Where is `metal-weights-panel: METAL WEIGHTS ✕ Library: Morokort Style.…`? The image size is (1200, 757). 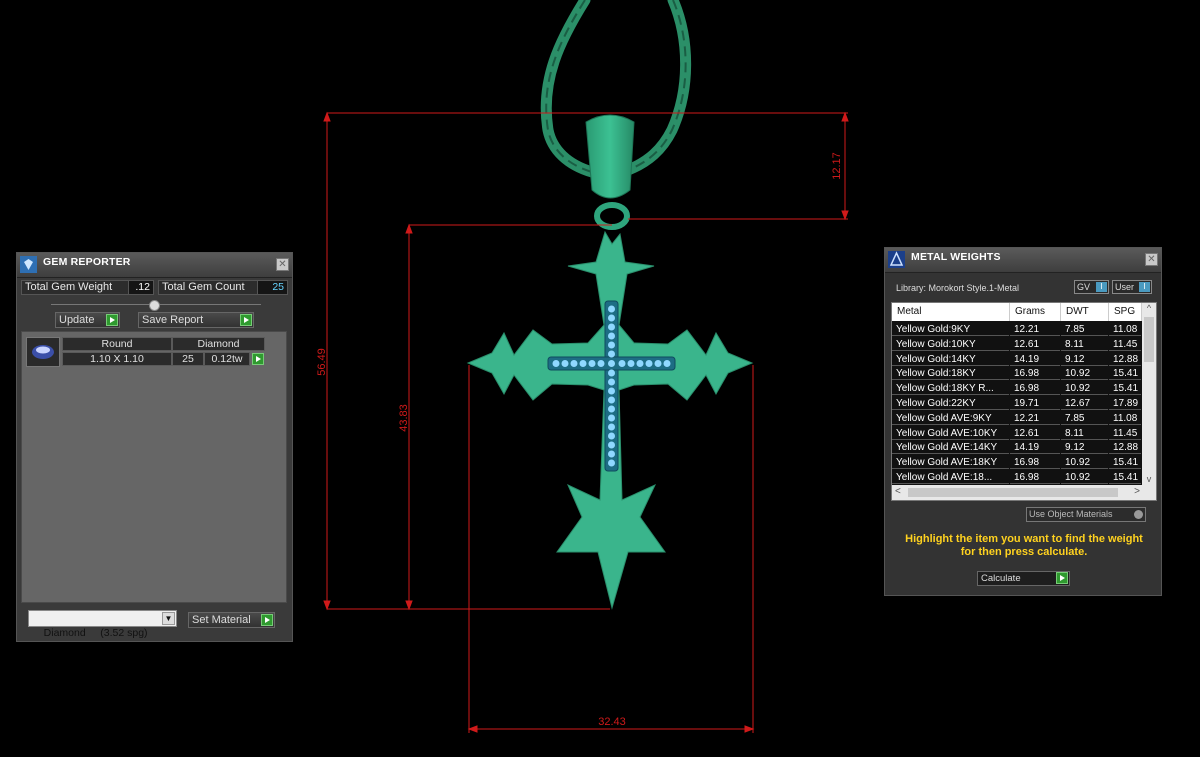
metal-weights-panel: METAL WEIGHTS ✕ Library: Morokort Style.… is located at coordinates (1023, 421).